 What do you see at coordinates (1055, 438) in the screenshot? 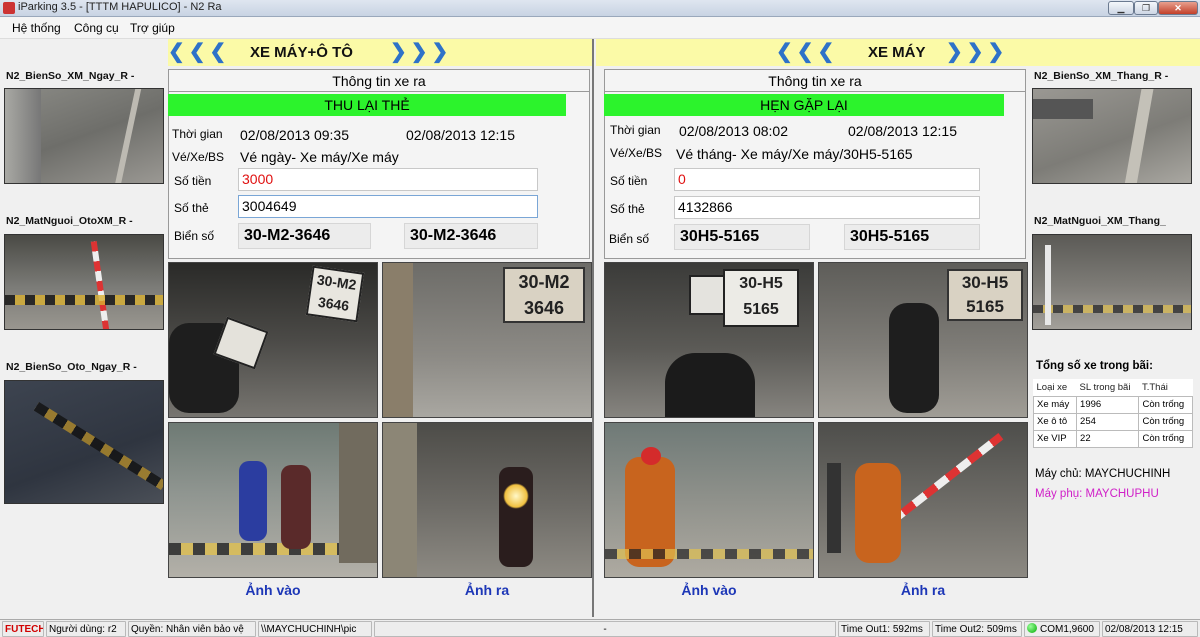
I see `vehicle-type: Xe VIP` at bounding box center [1055, 438].